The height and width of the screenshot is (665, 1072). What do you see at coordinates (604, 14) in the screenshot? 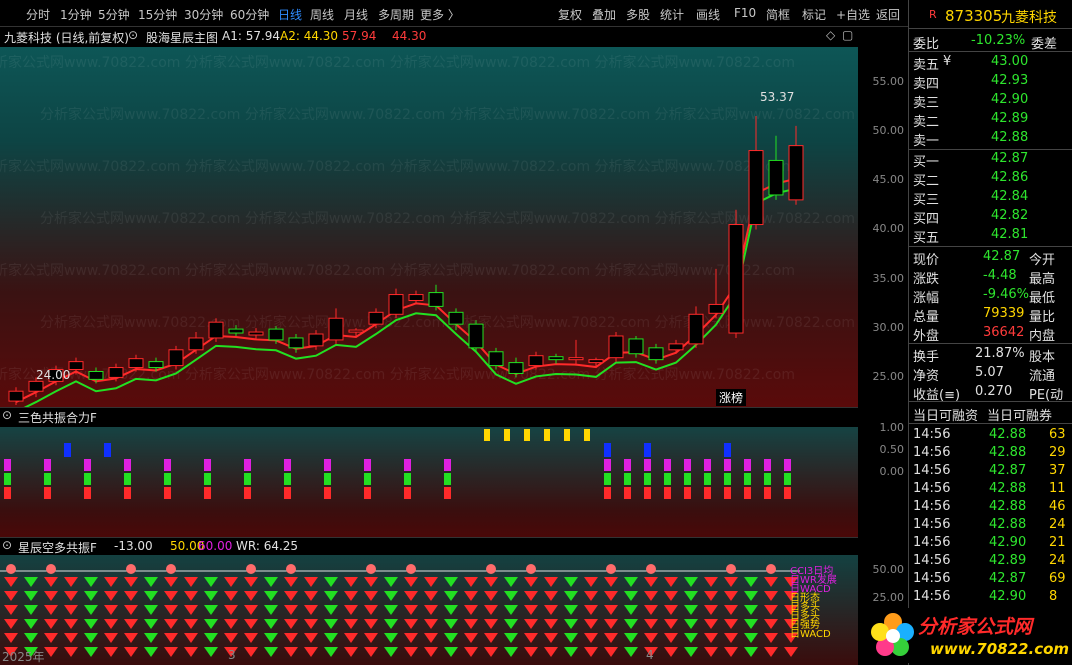
I see `toolbar-button: 叠加` at bounding box center [604, 14].